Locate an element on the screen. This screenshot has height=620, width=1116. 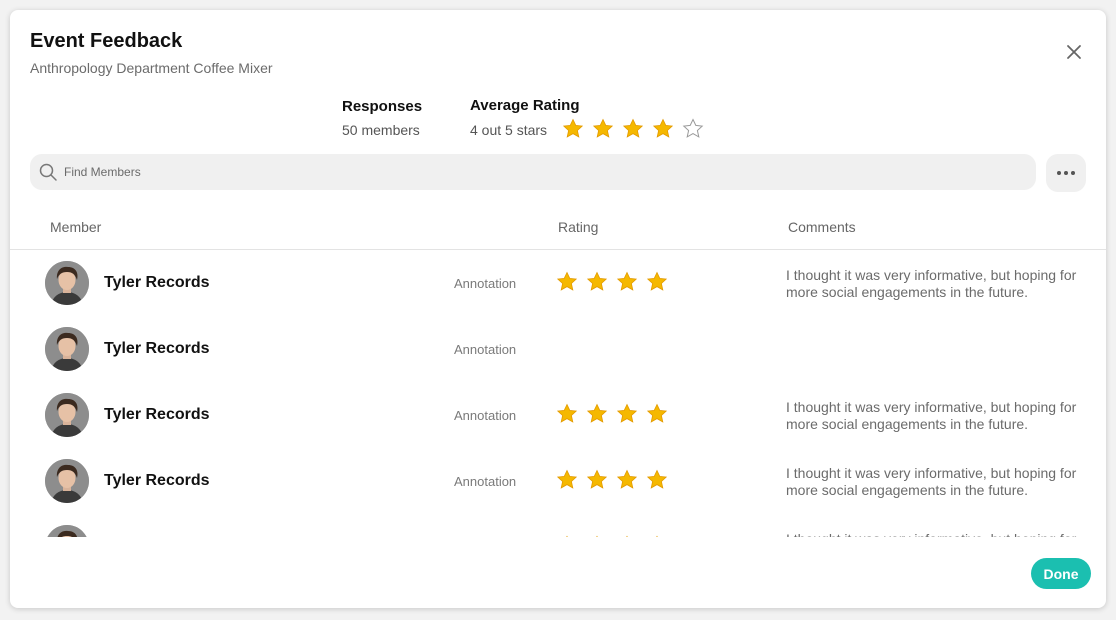
dialog-title: Event Feedback is located at coordinates (106, 41).